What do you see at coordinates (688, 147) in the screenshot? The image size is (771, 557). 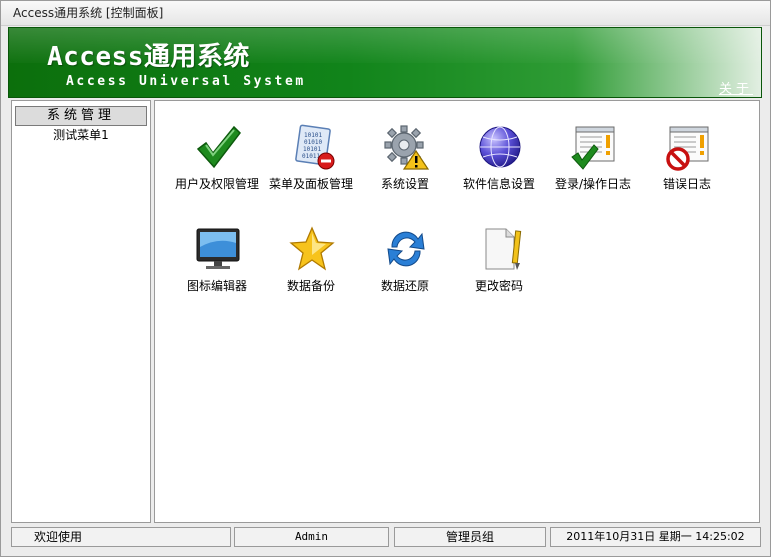 I see `log-error-icon` at bounding box center [688, 147].